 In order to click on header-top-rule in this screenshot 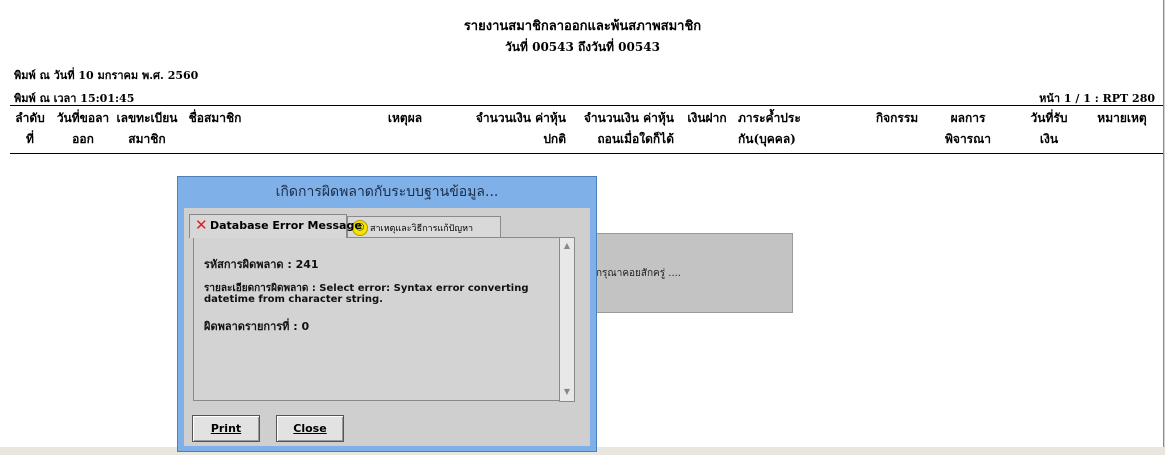, I will do `click(586, 105)`.